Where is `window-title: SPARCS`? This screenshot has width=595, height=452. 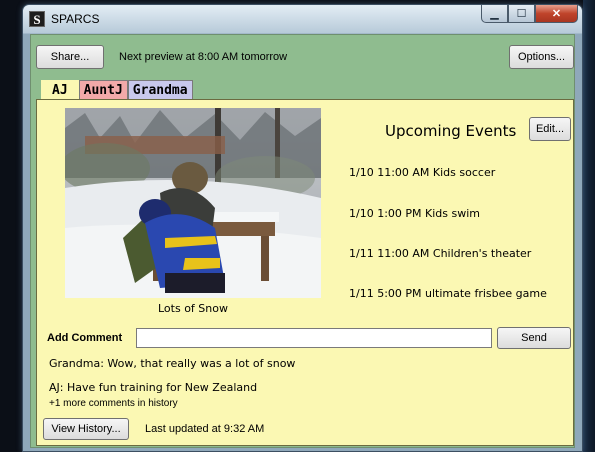
window-title: SPARCS is located at coordinates (75, 19).